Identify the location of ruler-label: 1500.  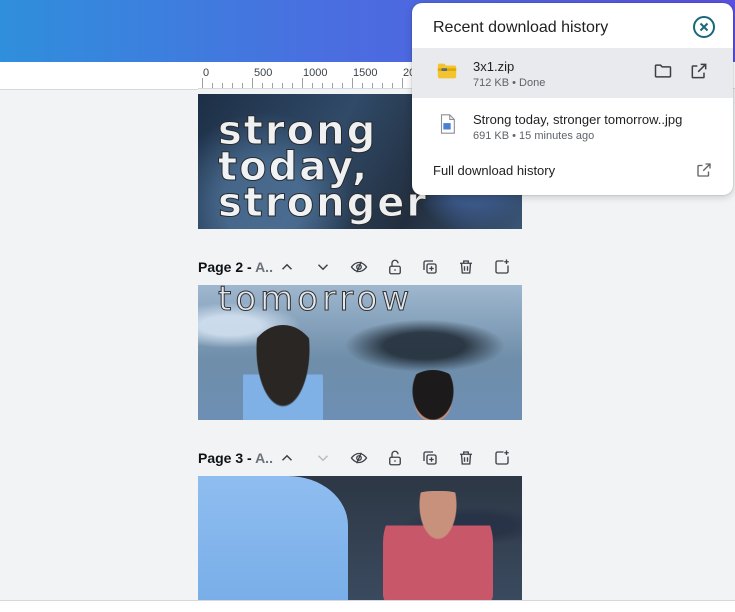
(365, 73).